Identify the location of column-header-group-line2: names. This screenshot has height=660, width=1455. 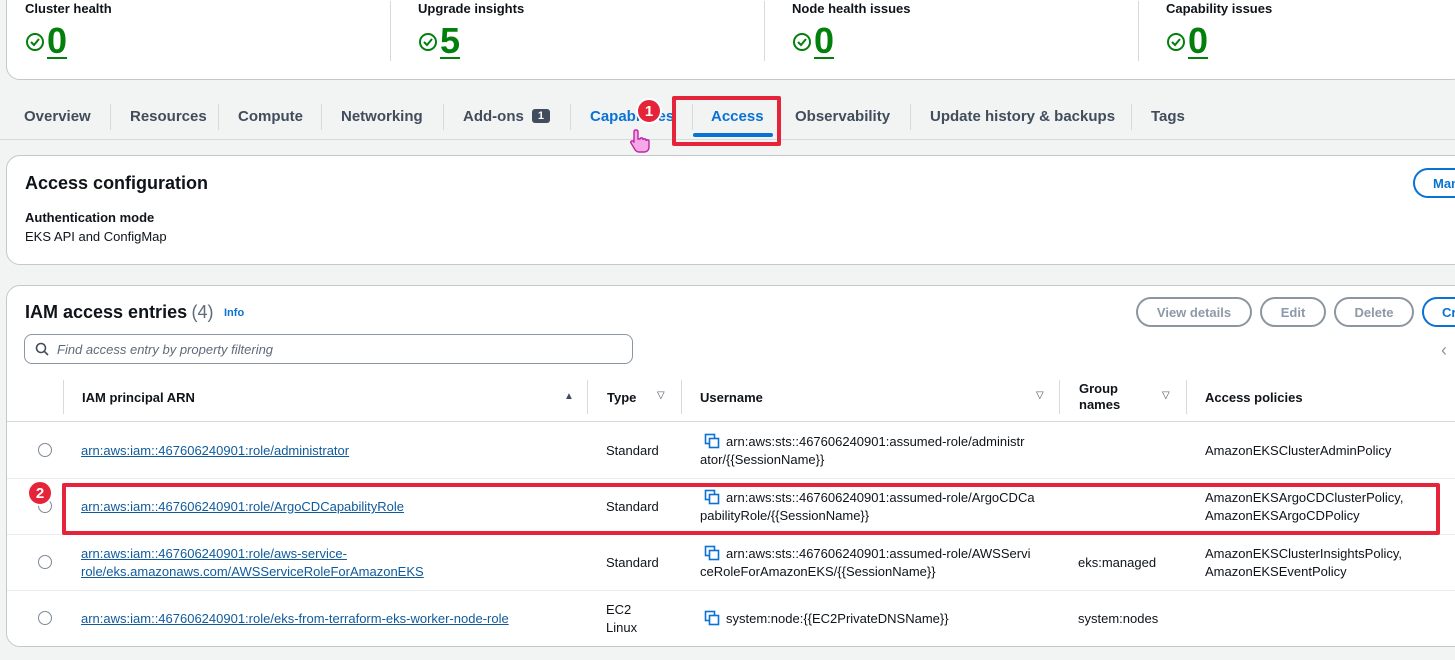
(1100, 404).